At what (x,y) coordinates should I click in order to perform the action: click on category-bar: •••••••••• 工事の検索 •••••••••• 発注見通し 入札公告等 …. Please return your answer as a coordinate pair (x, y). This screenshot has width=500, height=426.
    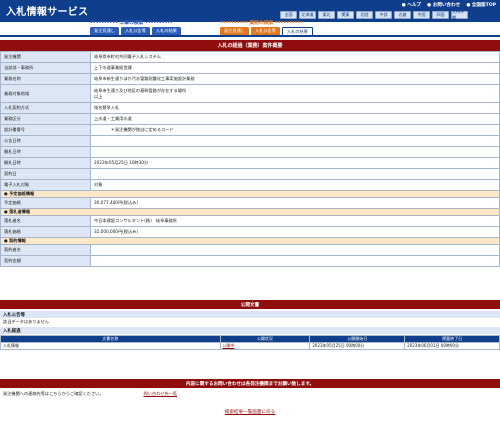
    Looking at the image, I should click on (250, 27).